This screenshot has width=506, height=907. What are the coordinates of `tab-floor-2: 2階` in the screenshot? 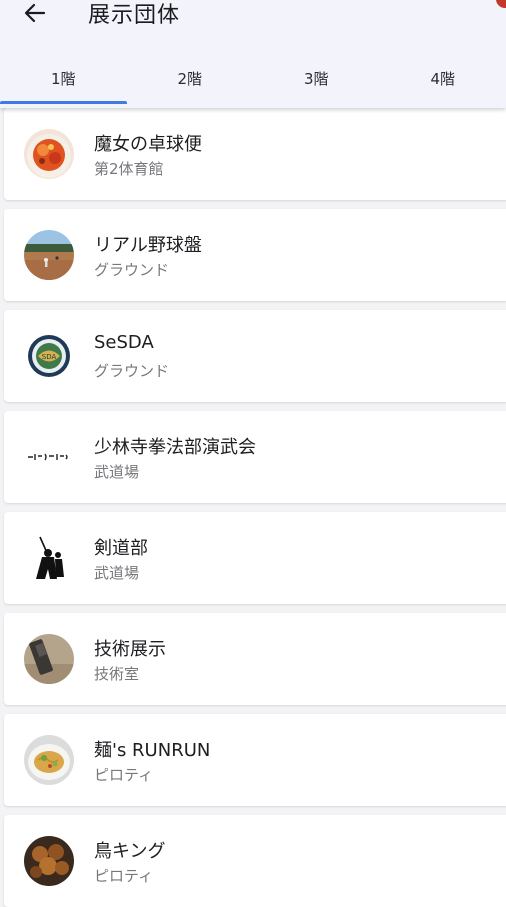 It's located at (190, 78).